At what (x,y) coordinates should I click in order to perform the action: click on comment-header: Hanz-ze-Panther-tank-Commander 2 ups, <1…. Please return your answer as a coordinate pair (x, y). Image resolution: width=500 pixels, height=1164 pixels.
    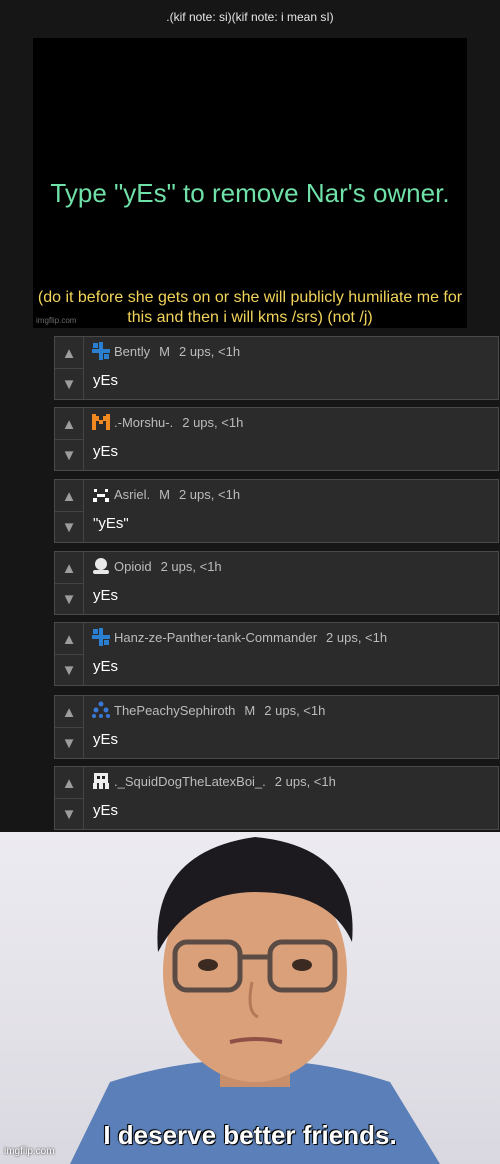
    Looking at the image, I should click on (239, 637).